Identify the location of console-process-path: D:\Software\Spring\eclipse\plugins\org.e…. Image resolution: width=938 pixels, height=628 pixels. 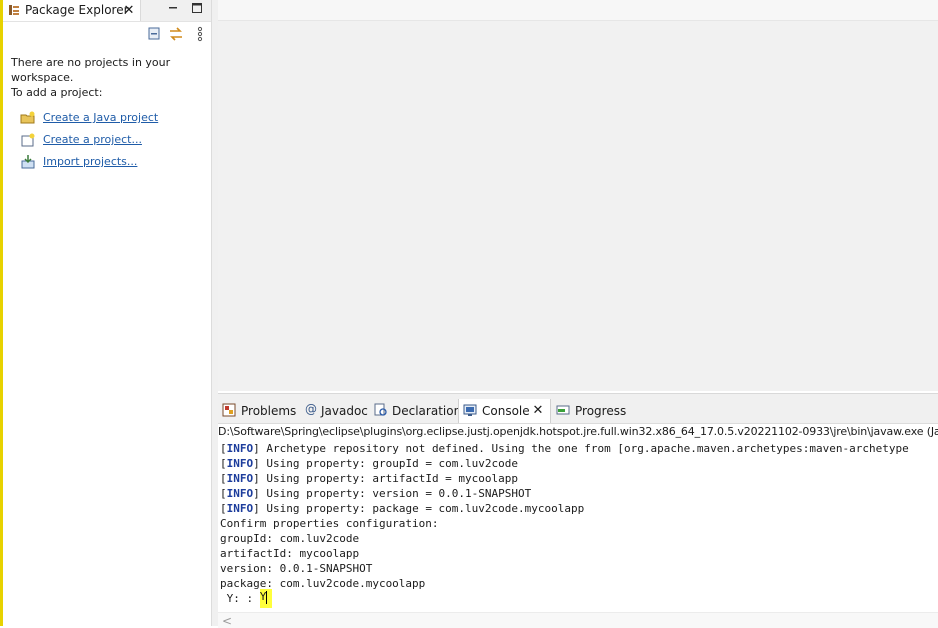
(578, 431).